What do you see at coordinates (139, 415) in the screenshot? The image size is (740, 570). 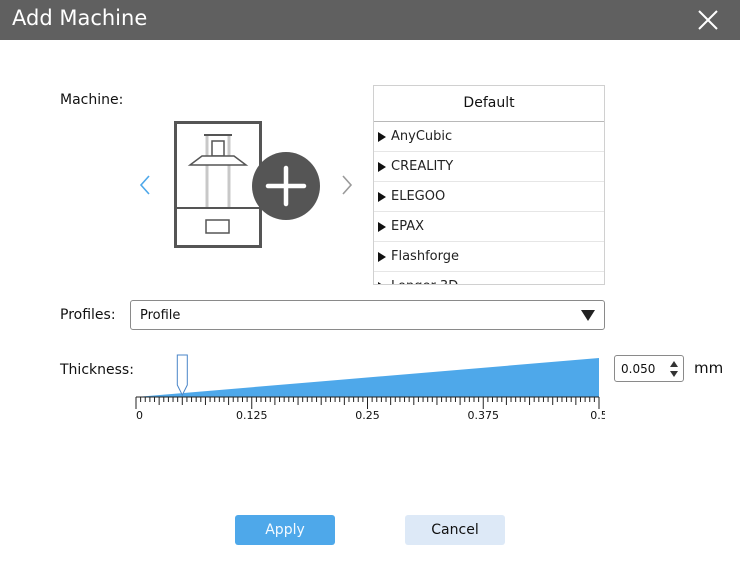 I see `tick-label: 0` at bounding box center [139, 415].